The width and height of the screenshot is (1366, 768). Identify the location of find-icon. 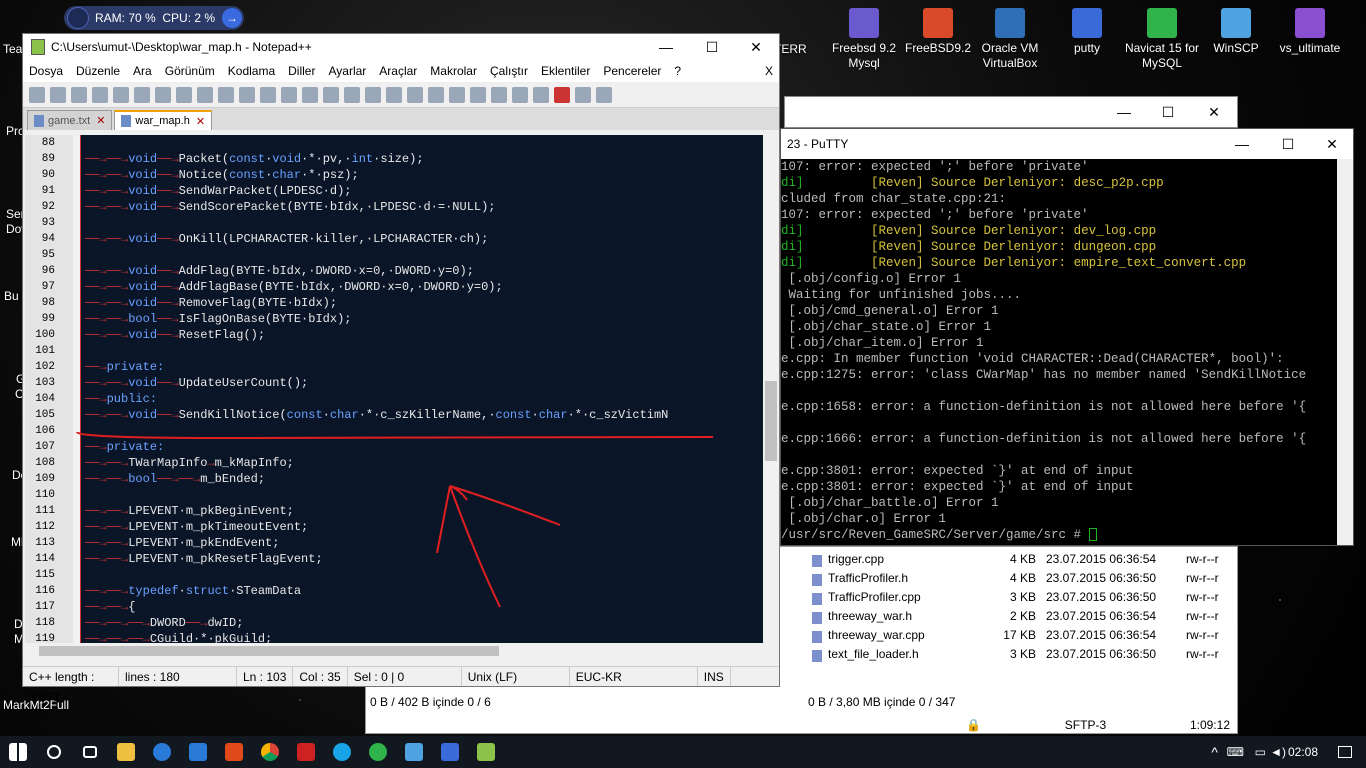
(289, 94).